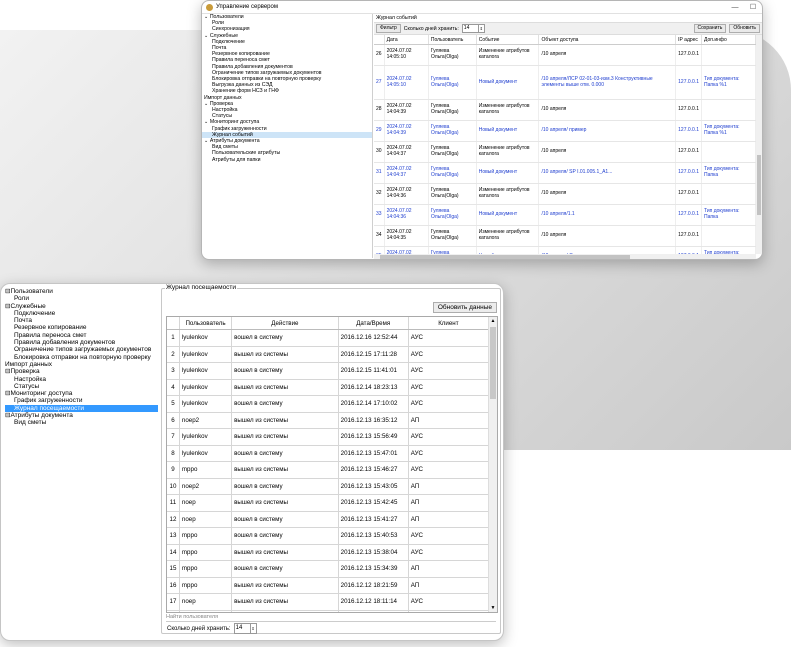 This screenshot has width=791, height=647. What do you see at coordinates (206, 437) in the screenshot?
I see `table-cell: lyulenkov` at bounding box center [206, 437].